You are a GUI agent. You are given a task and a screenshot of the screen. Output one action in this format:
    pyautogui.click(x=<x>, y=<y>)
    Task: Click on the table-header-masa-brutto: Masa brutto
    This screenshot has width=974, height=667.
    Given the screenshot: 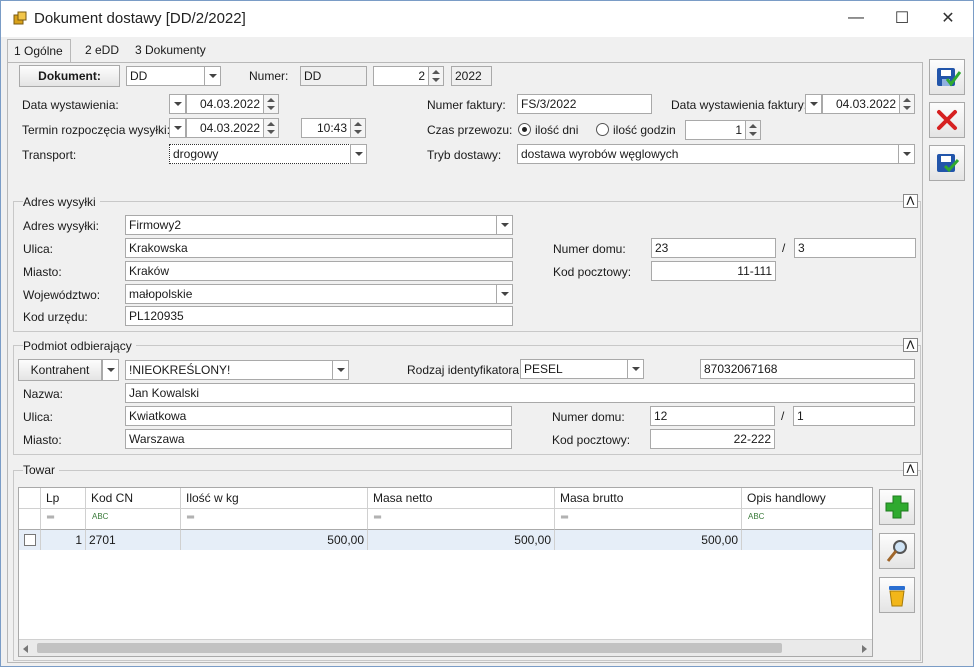 What is the action you would take?
    pyautogui.click(x=648, y=498)
    